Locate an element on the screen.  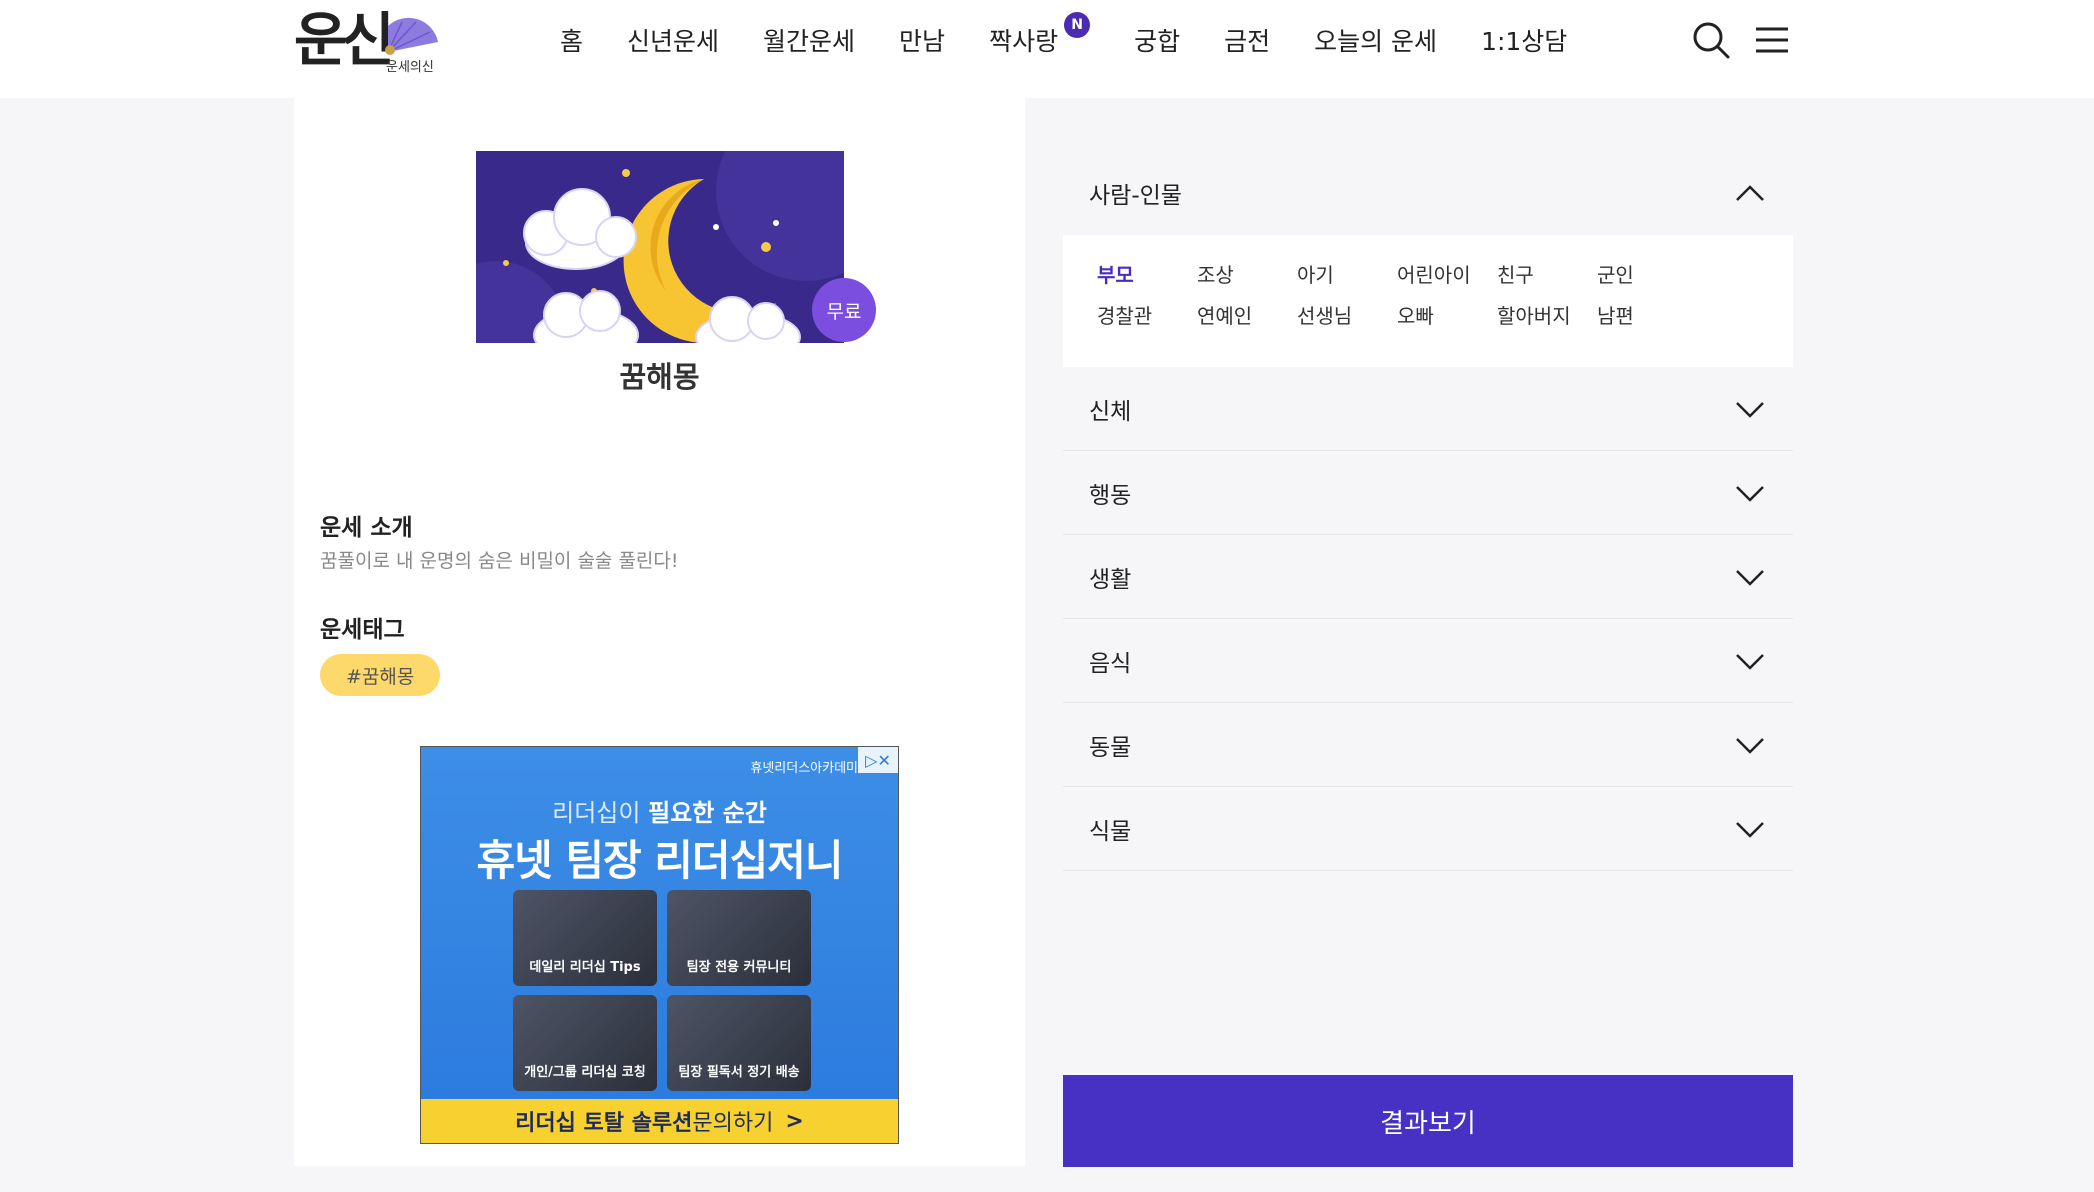
ad-tile: 팀장 필독서 정기 배송 is located at coordinates (739, 1043).